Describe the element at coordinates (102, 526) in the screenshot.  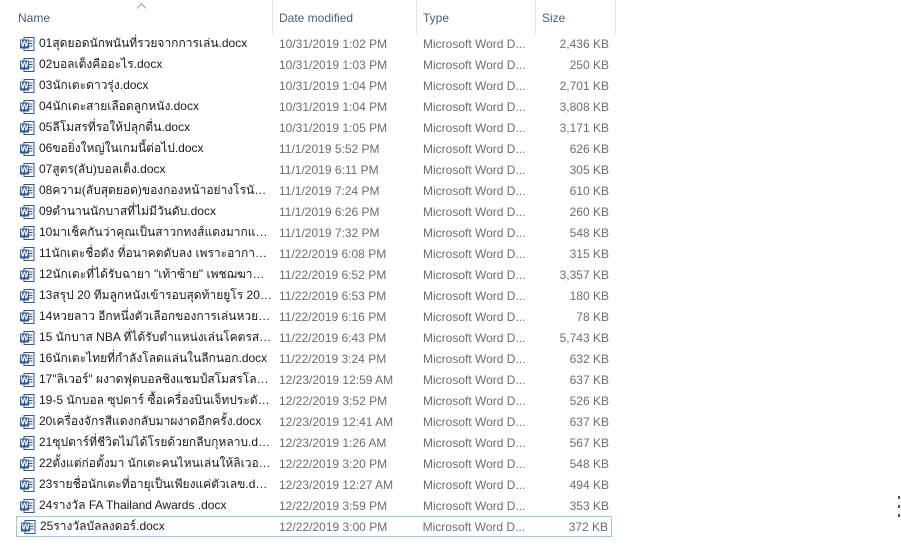
I see `file-name: 25รางวัลบัลลงดอร์.docx` at that location.